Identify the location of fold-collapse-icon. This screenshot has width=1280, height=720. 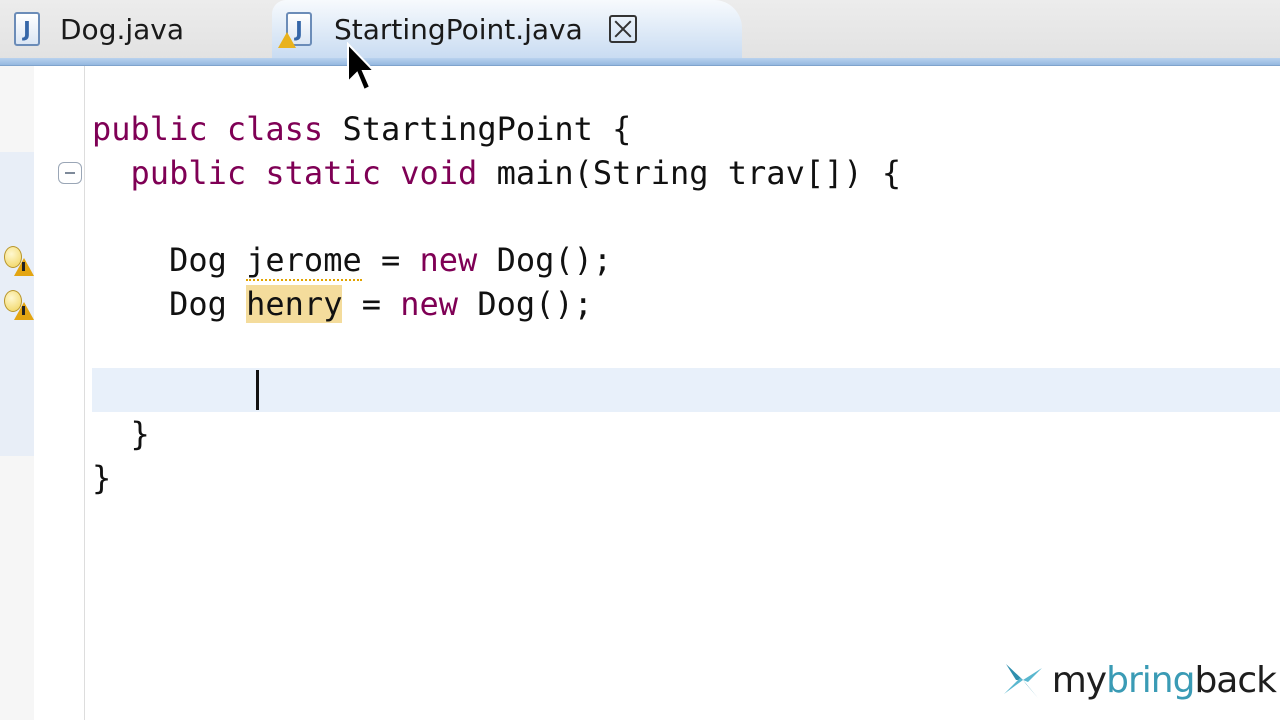
(70, 173).